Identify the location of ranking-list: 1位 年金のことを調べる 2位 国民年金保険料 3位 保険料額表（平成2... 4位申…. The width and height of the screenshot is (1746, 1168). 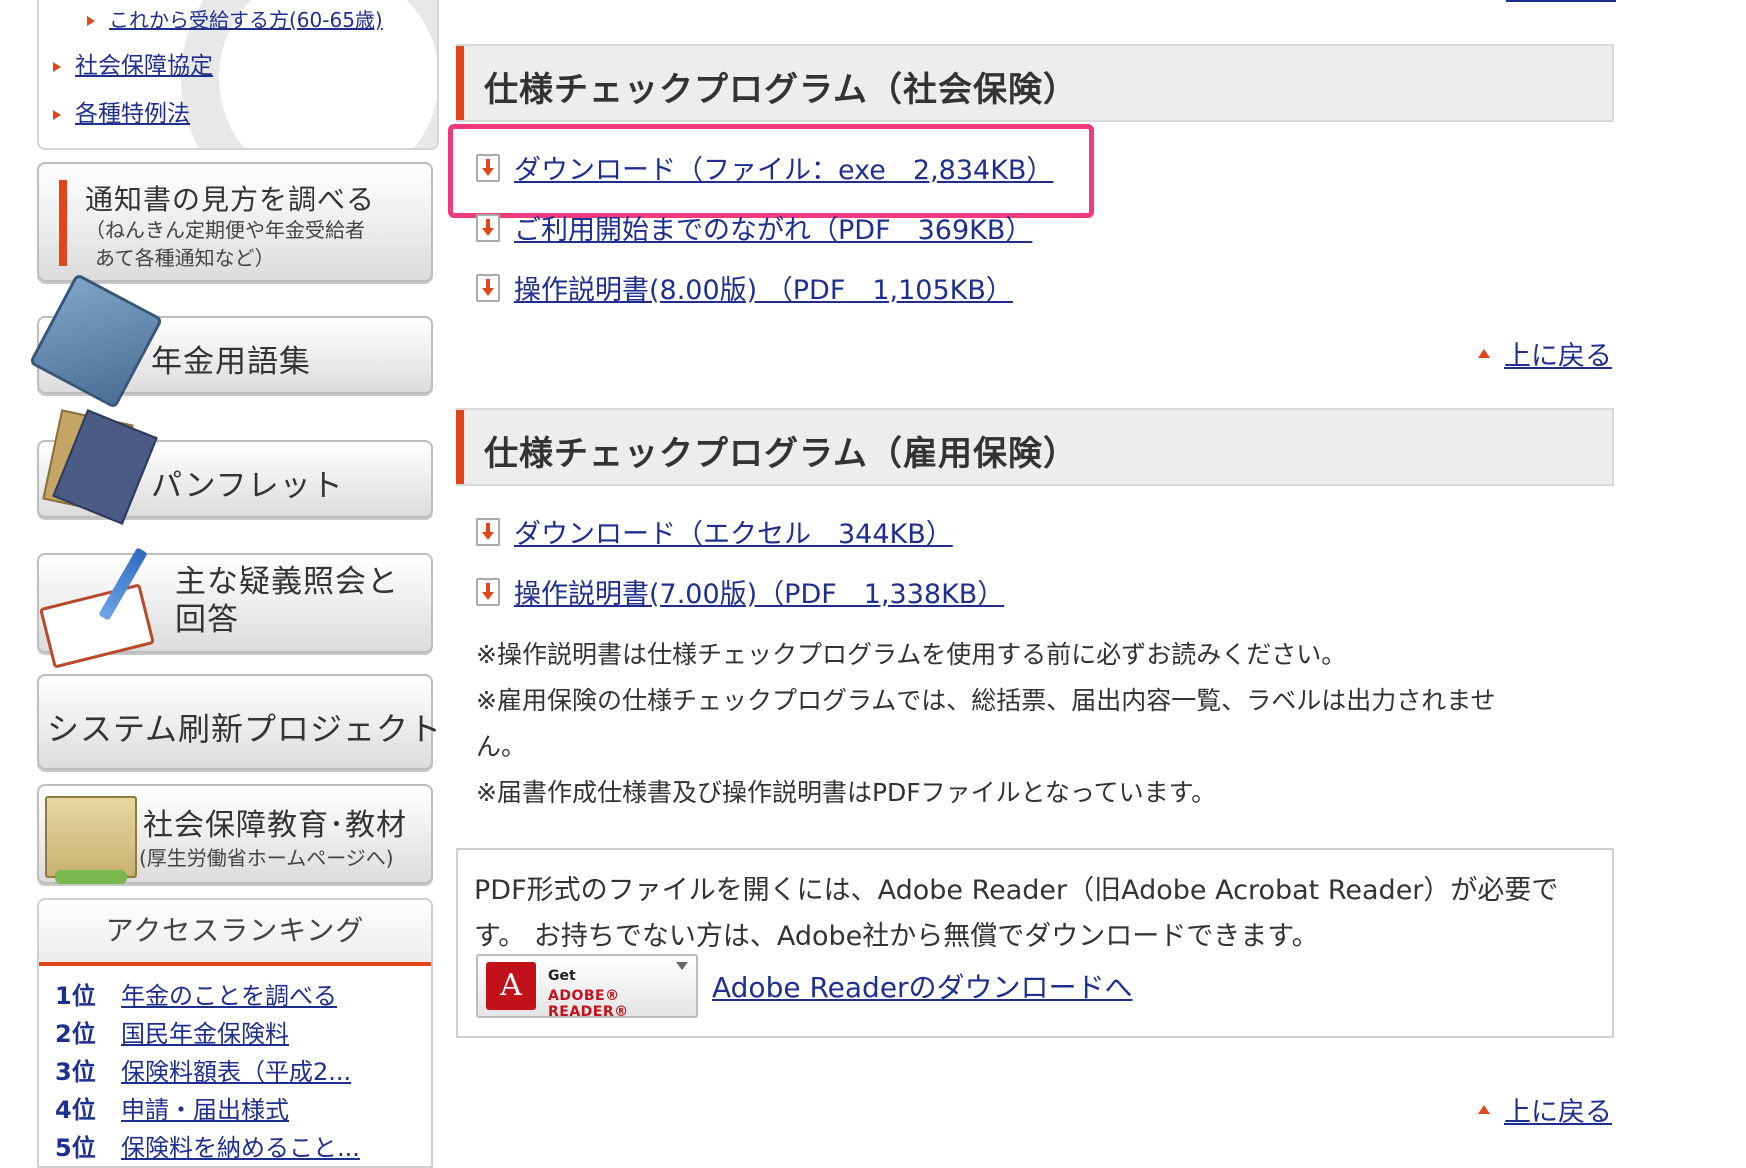
(235, 1066).